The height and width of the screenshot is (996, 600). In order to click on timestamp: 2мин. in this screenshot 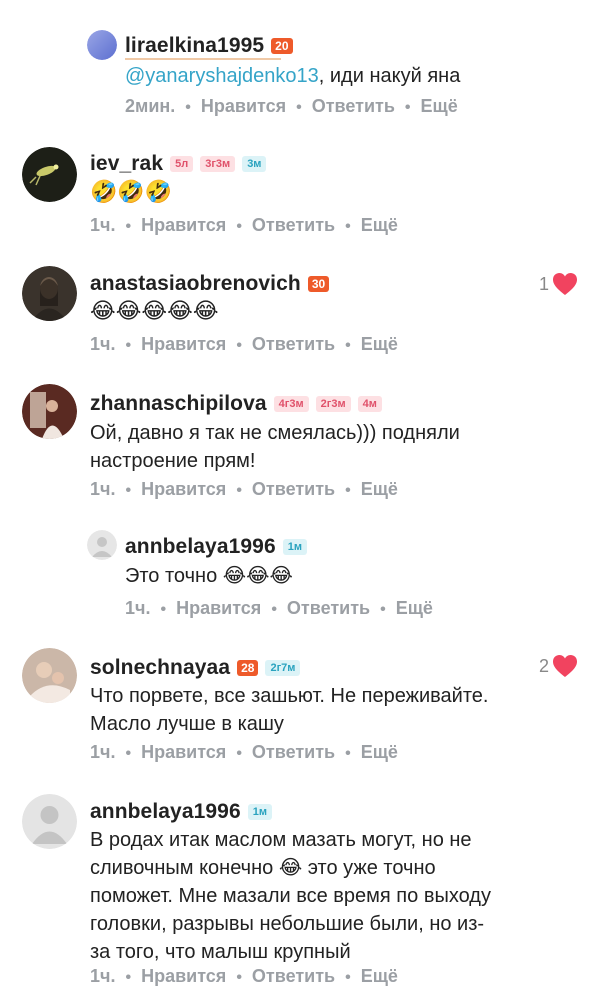, I will do `click(150, 106)`.